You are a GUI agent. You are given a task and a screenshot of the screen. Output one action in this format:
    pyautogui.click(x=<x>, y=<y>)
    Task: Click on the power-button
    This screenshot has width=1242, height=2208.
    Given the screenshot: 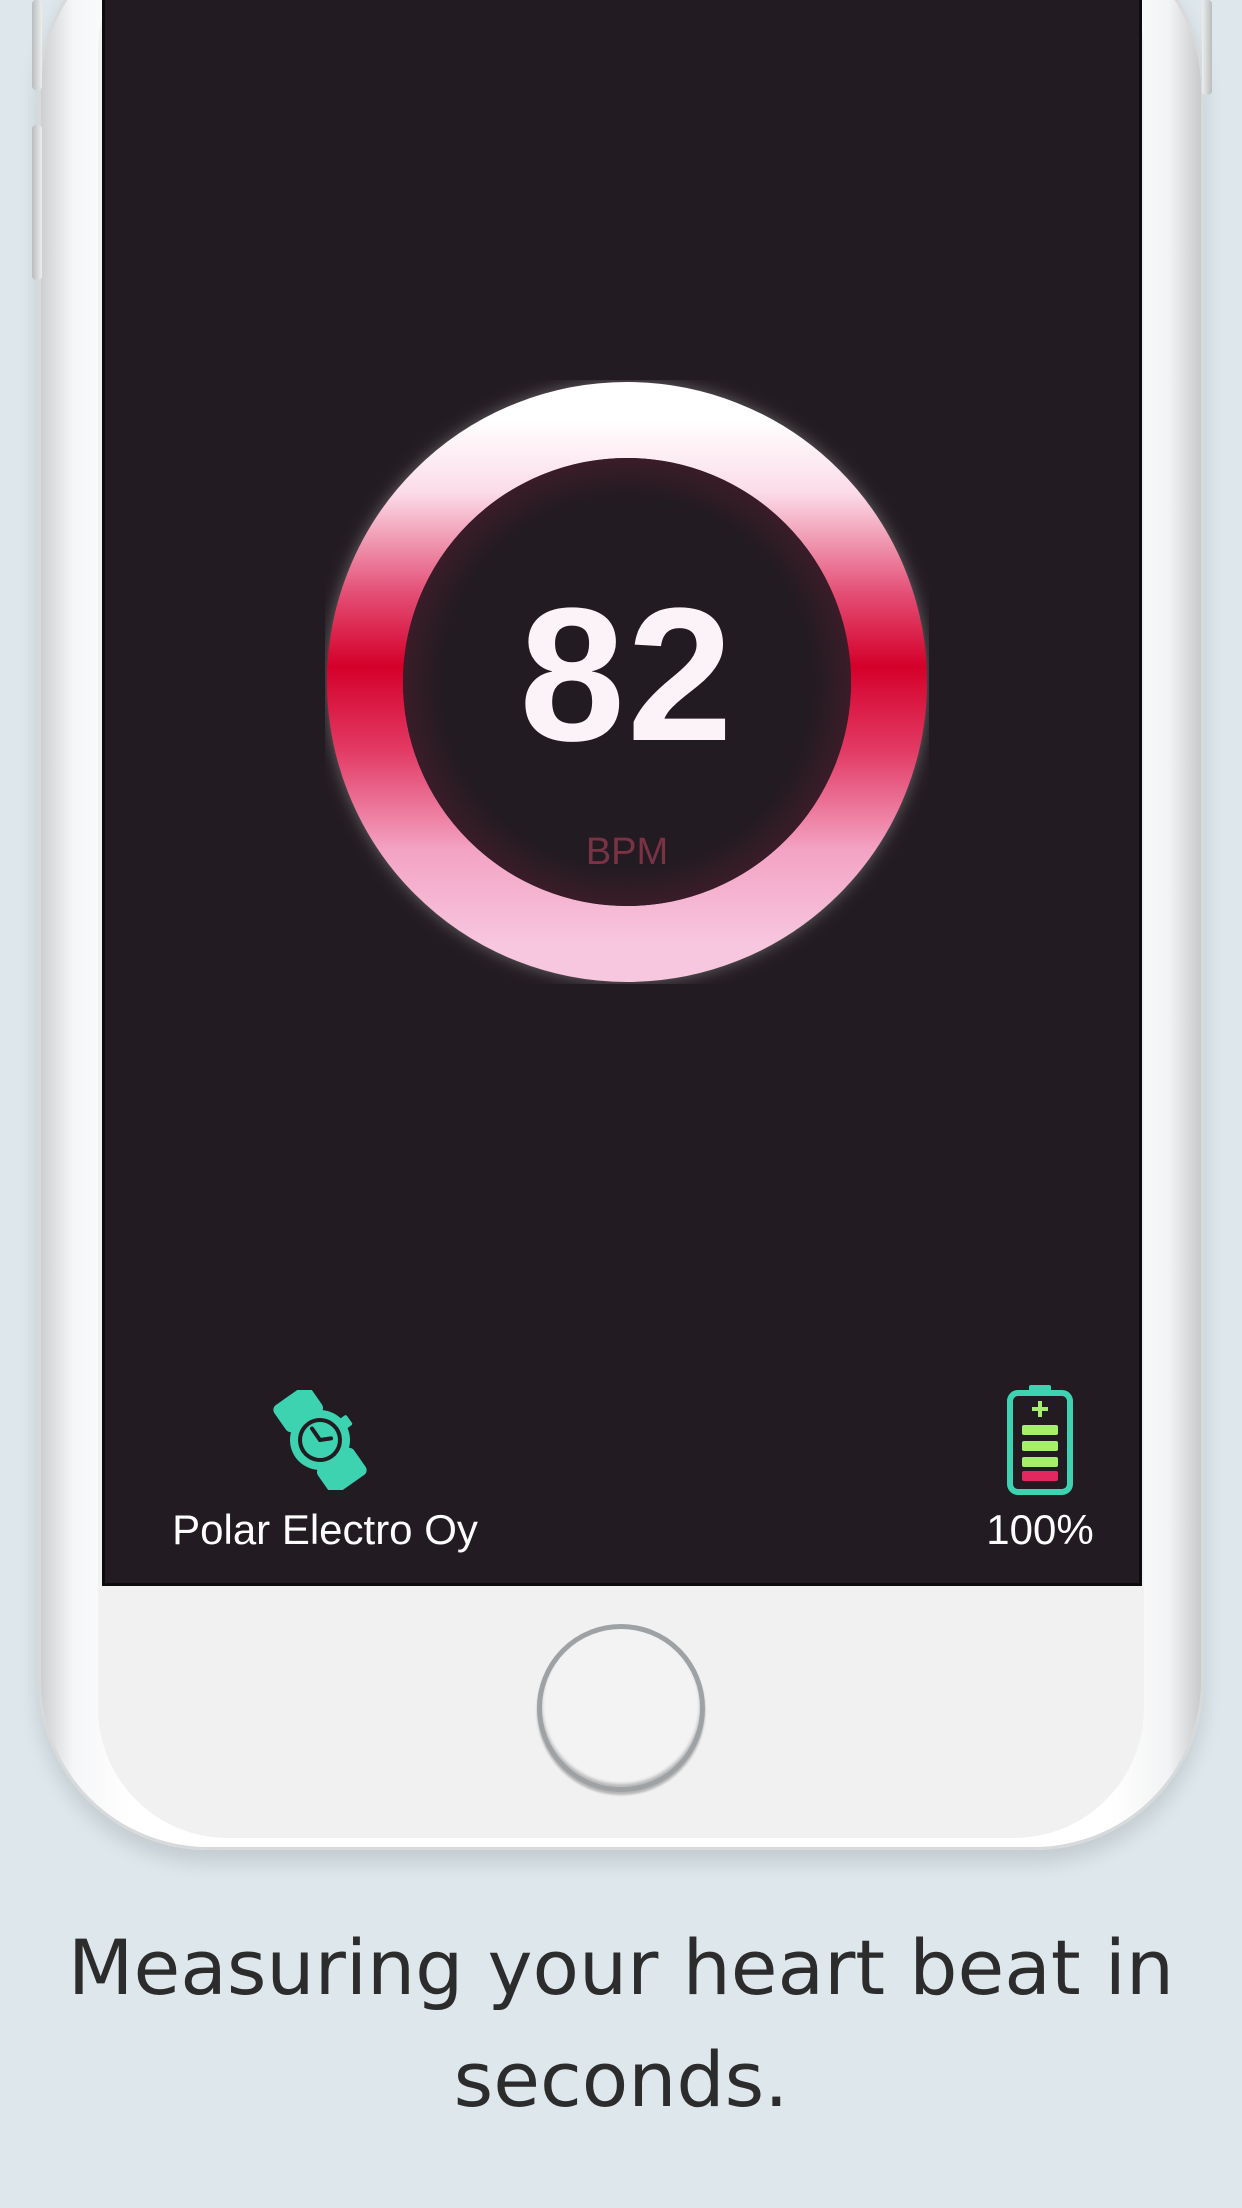 What is the action you would take?
    pyautogui.click(x=1207, y=47)
    